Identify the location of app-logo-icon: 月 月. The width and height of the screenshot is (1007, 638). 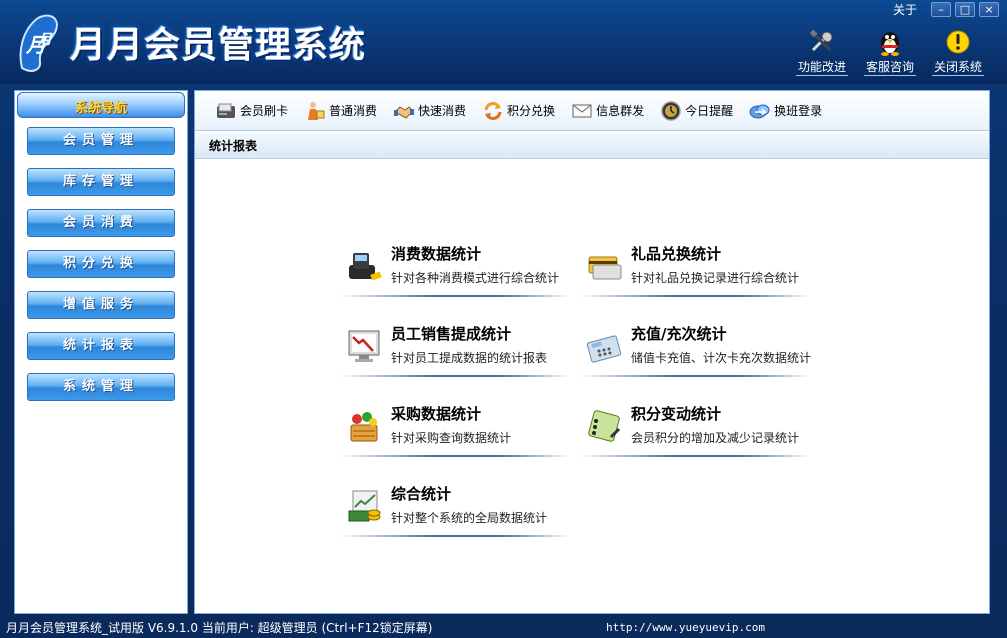
(38, 43).